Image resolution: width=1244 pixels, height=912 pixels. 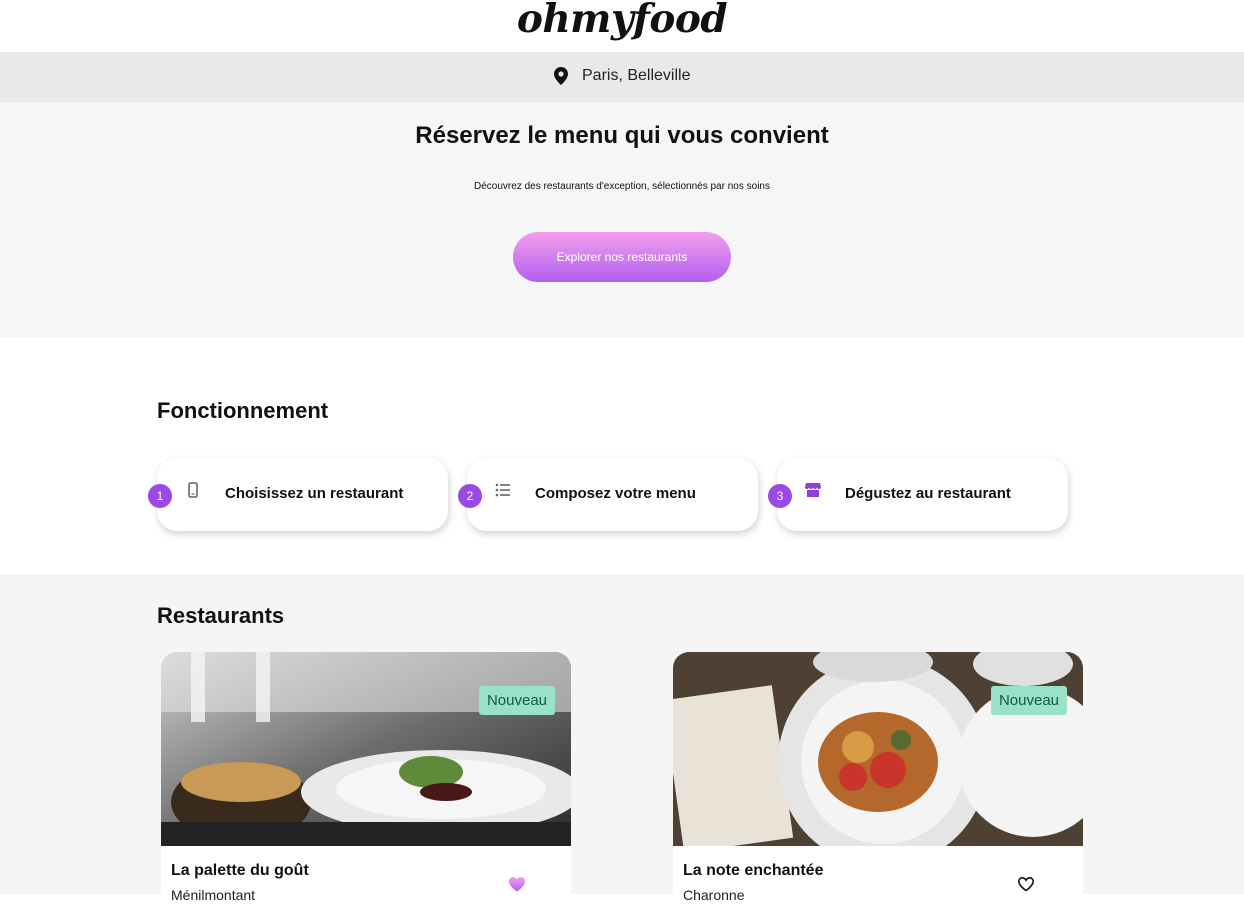 What do you see at coordinates (314, 493) in the screenshot?
I see `step-label: Choisissez un restaurant` at bounding box center [314, 493].